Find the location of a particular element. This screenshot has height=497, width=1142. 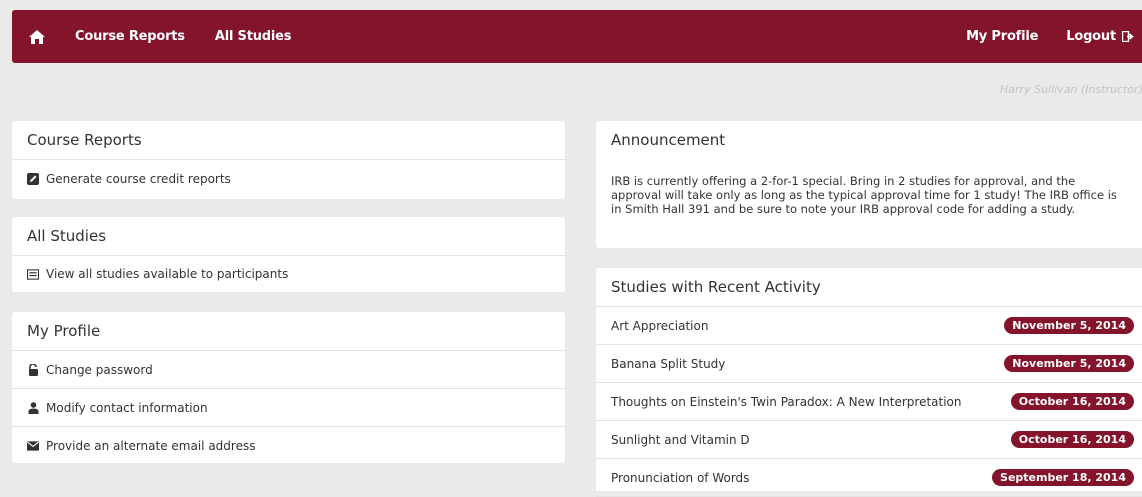

alternate-email-link: Provide an alternate email address is located at coordinates (288, 445).